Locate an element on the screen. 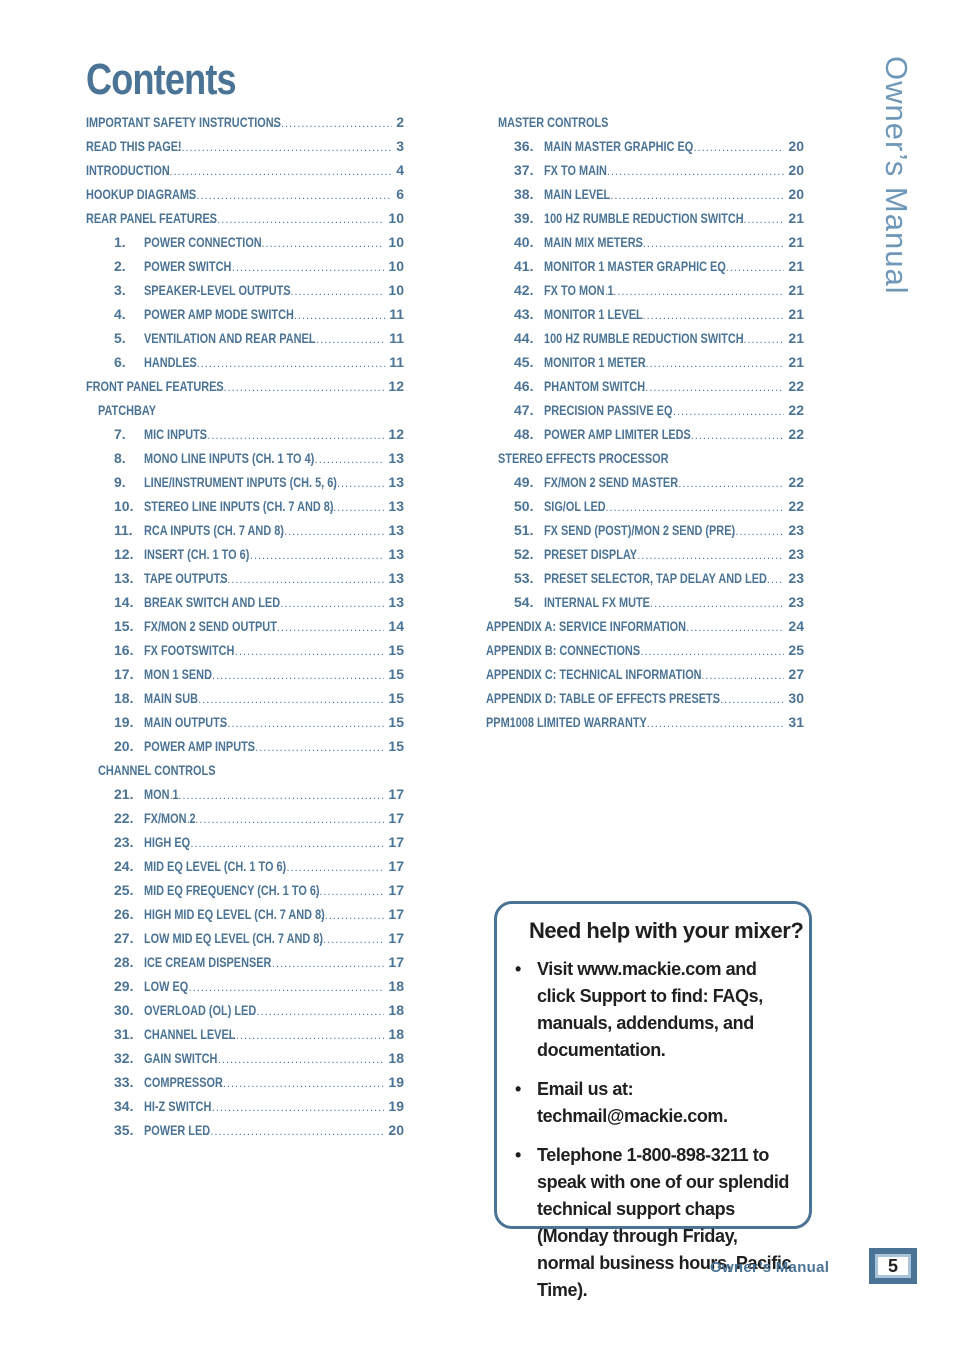  toc-entry-title: LOW MID EQ LEVEL (CH. 7 AND 8) is located at coordinates (233, 938).